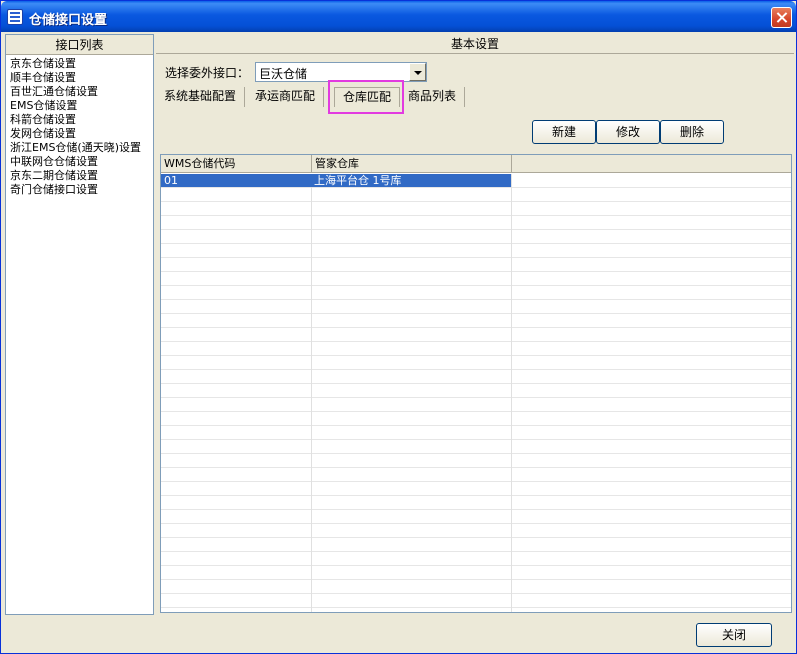 The width and height of the screenshot is (797, 654). What do you see at coordinates (651, 164) in the screenshot?
I see `column-header-extra` at bounding box center [651, 164].